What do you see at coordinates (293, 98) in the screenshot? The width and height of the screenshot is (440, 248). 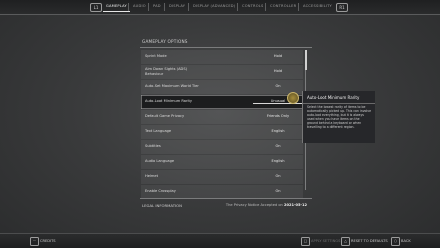 I see `cursor-icon` at bounding box center [293, 98].